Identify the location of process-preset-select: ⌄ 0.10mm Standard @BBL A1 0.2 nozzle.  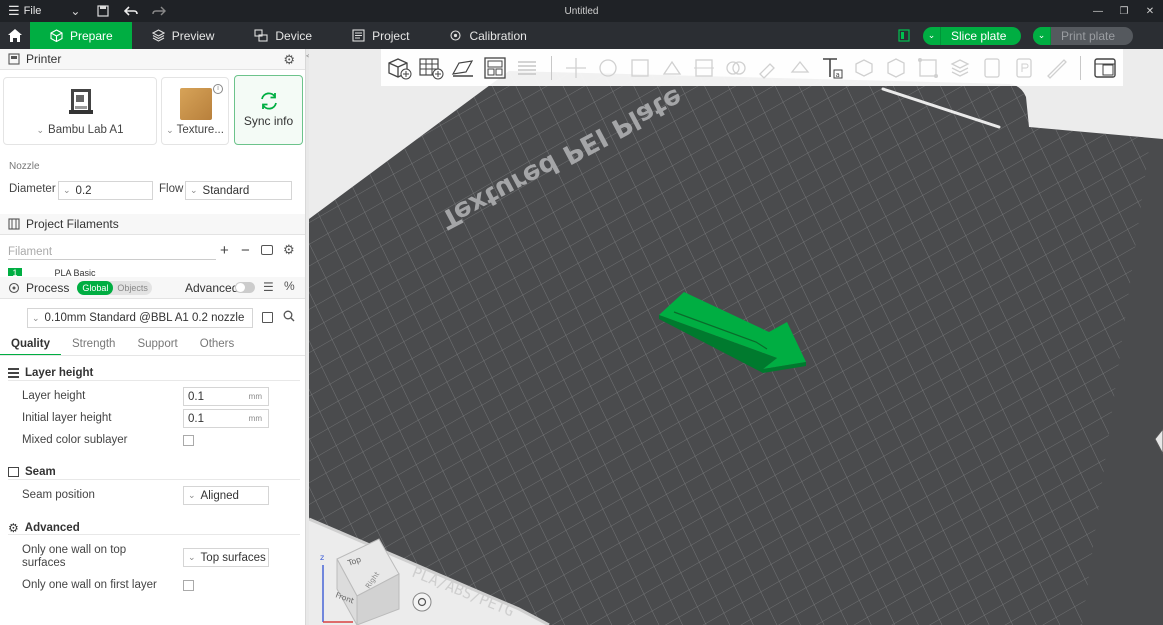
(140, 318).